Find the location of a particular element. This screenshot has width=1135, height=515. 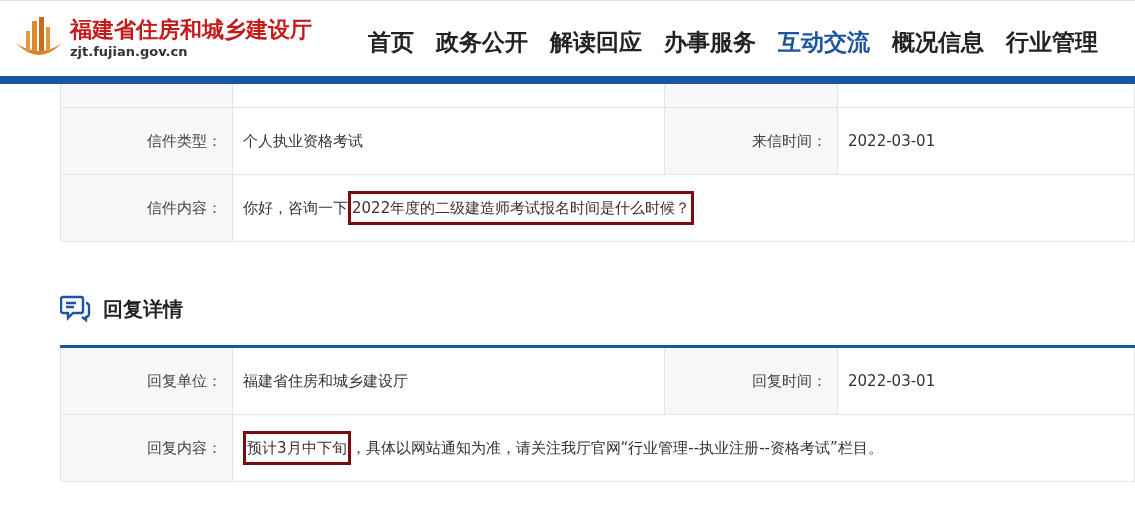

nav-link: 首页 is located at coordinates (391, 42).